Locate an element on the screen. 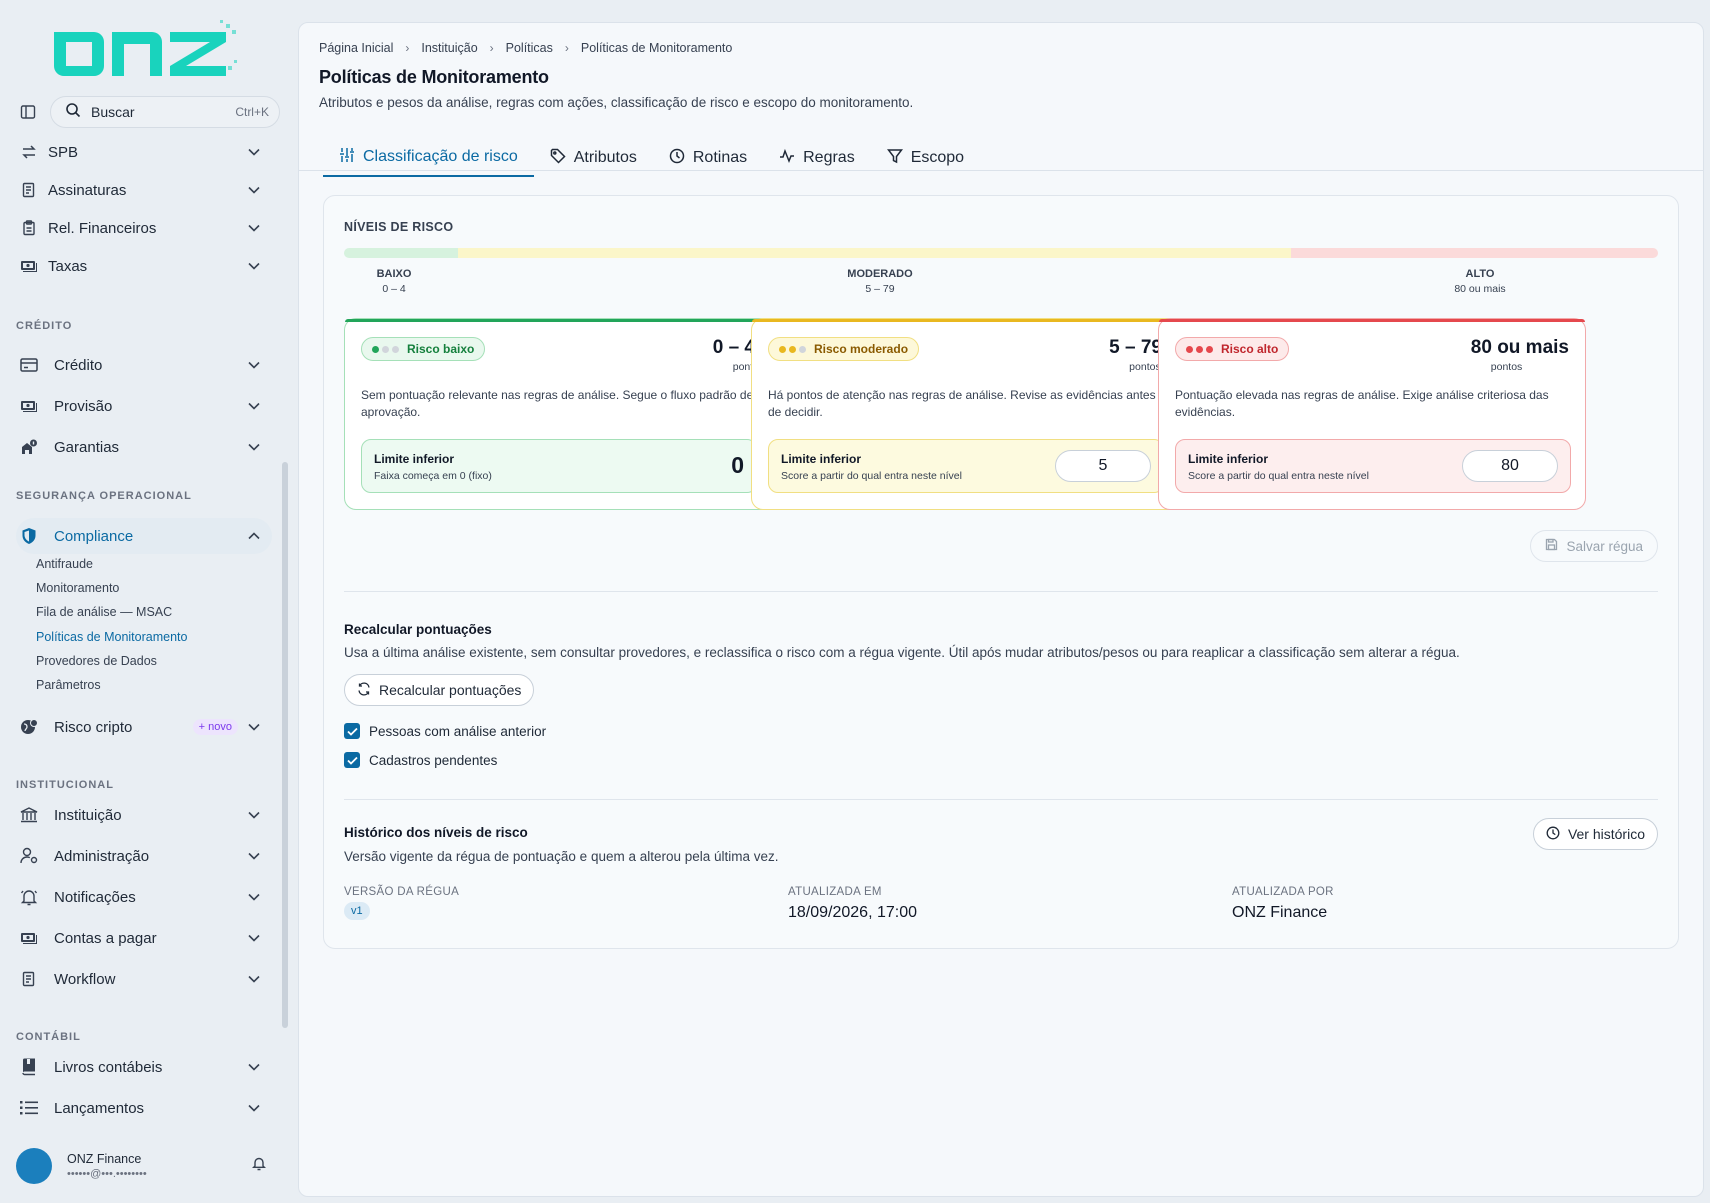 Image resolution: width=1710 pixels, height=1203 pixels. meta-value: ONZ Finance is located at coordinates (1280, 912).